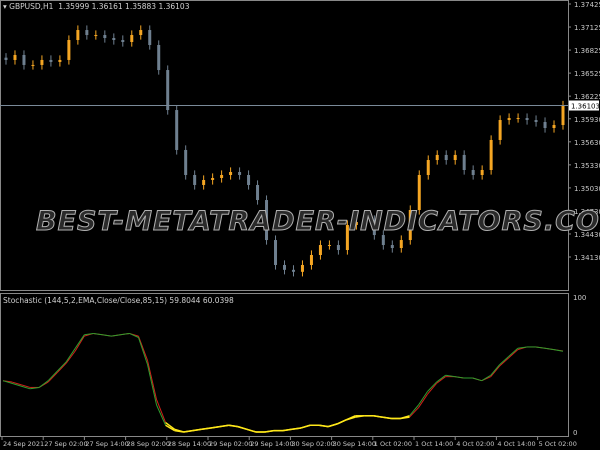  What do you see at coordinates (393, 444) in the screenshot?
I see `time-tick-label: 1 Oct 02:00` at bounding box center [393, 444].